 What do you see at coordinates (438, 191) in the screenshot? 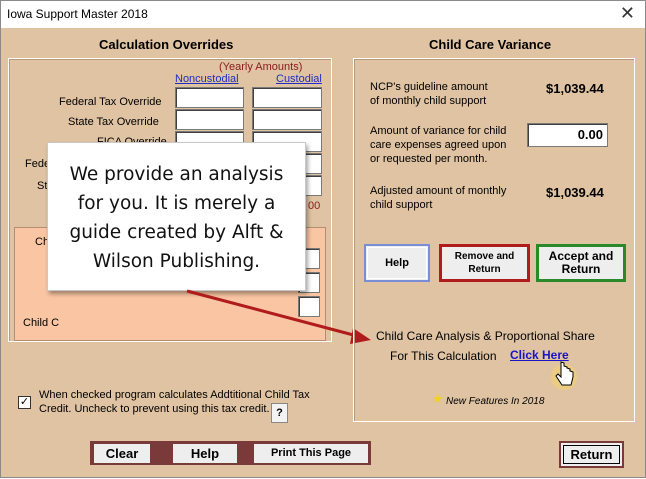
I see `adjusted-label-1: Adjusted amount of monthly` at bounding box center [438, 191].